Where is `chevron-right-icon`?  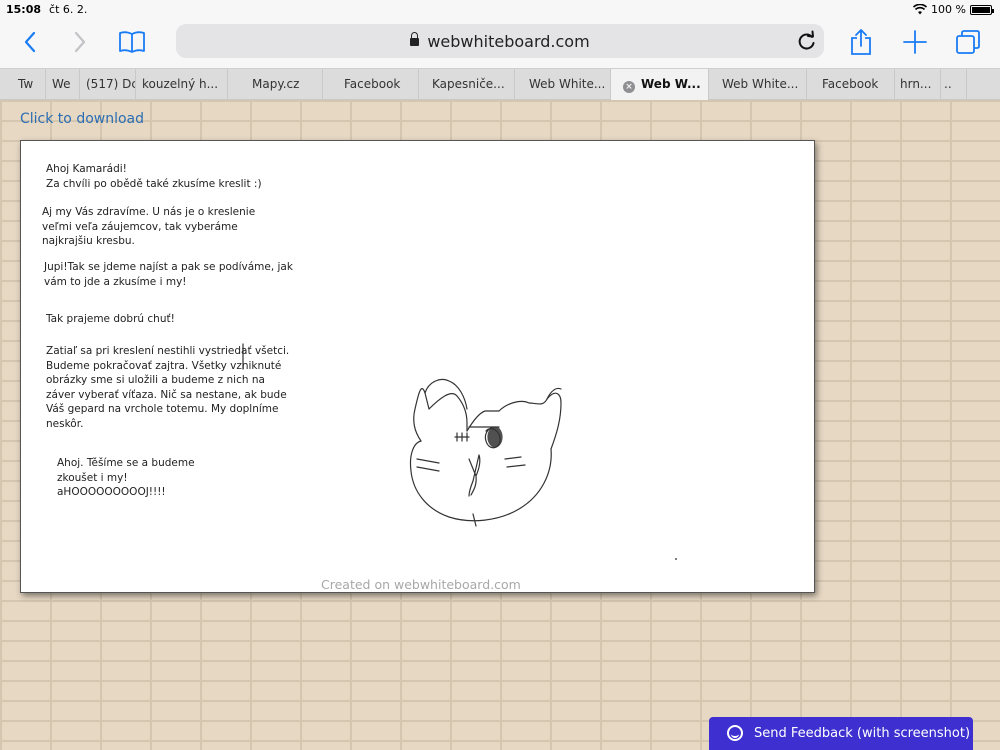 chevron-right-icon is located at coordinates (80, 42).